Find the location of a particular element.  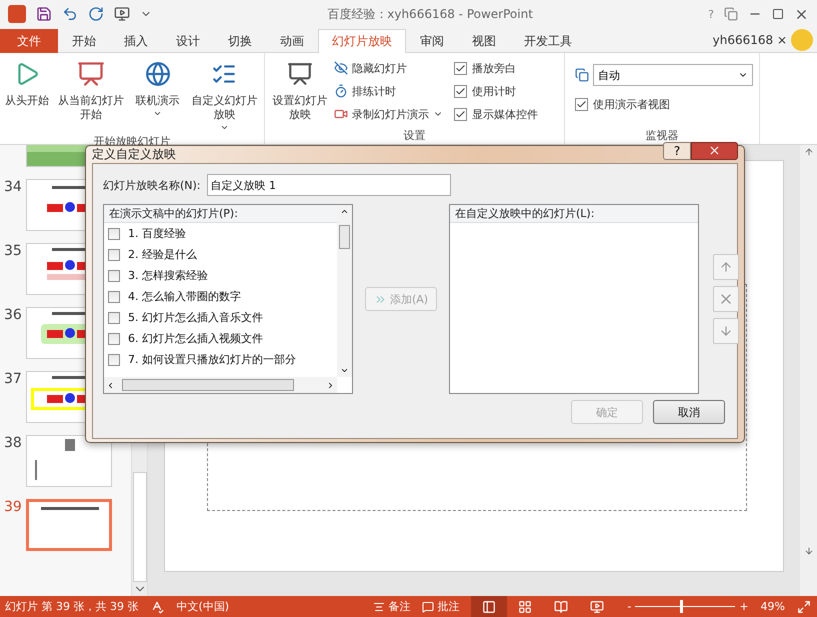

list-header: 在自定义放映中的幻灯片(L): is located at coordinates (574, 214).